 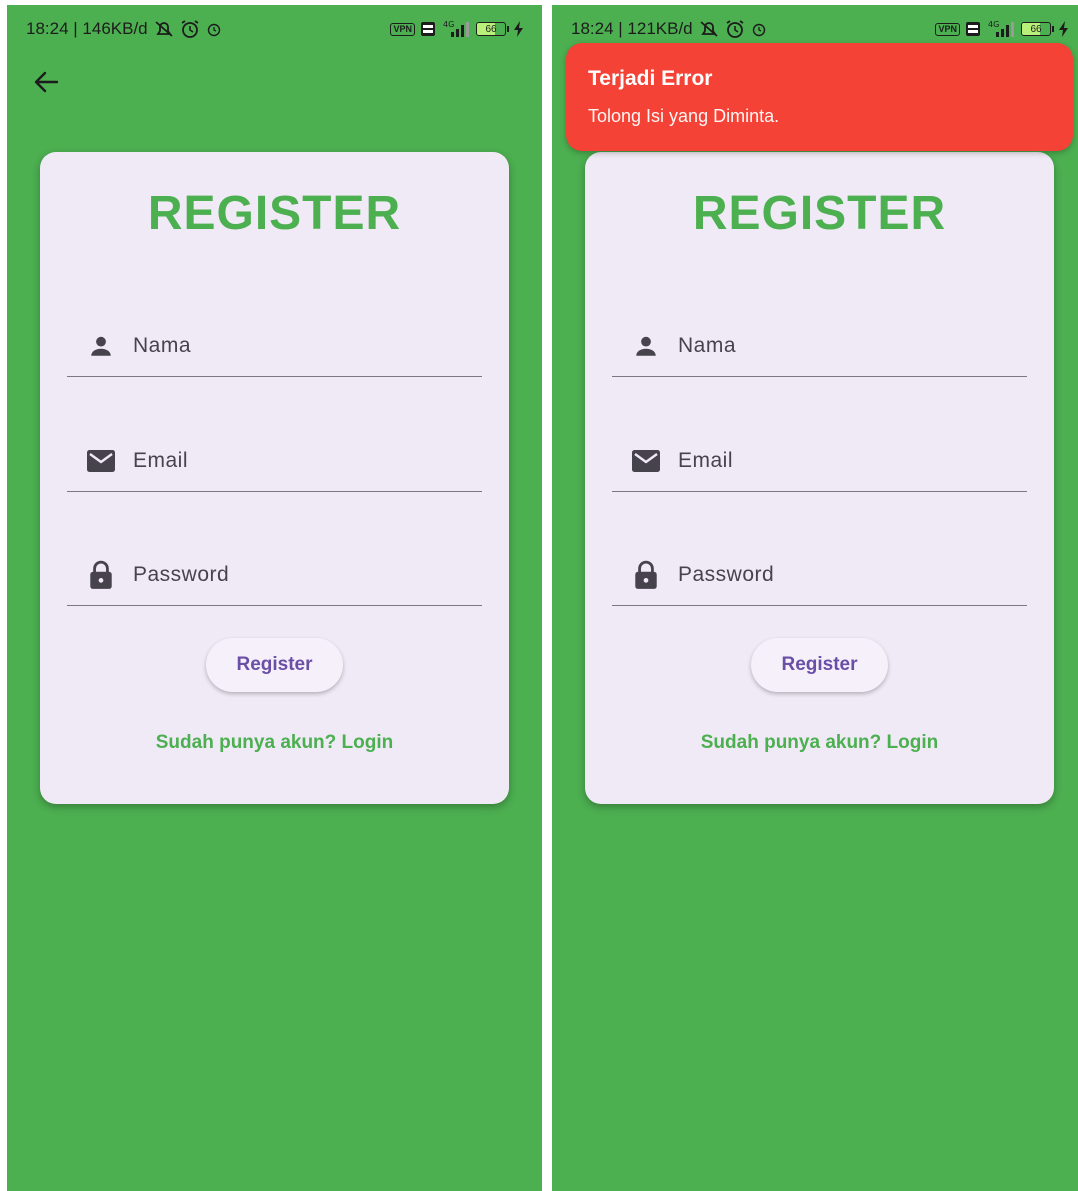 I want to click on error-message: Tolong Isi yang Diminta., so click(x=684, y=116).